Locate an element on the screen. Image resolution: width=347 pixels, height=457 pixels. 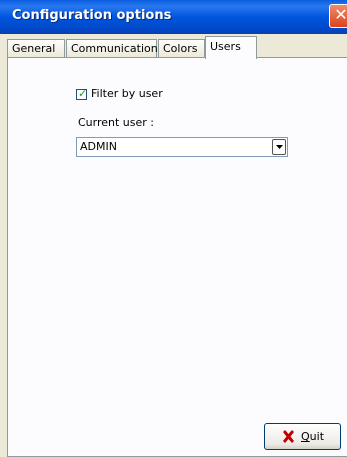
close-button: ✕ is located at coordinates (338, 16).